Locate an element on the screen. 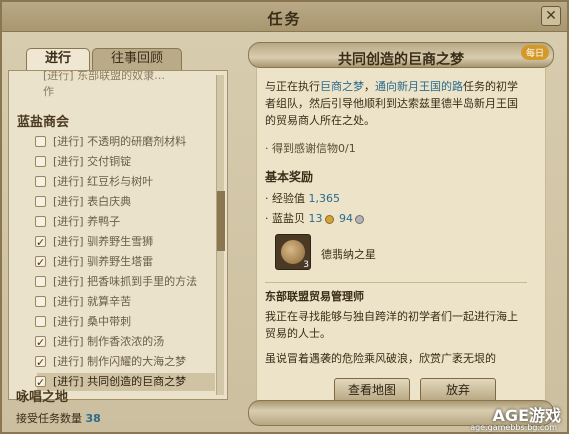  titlebar: 任务 ✕ is located at coordinates (284, 17).